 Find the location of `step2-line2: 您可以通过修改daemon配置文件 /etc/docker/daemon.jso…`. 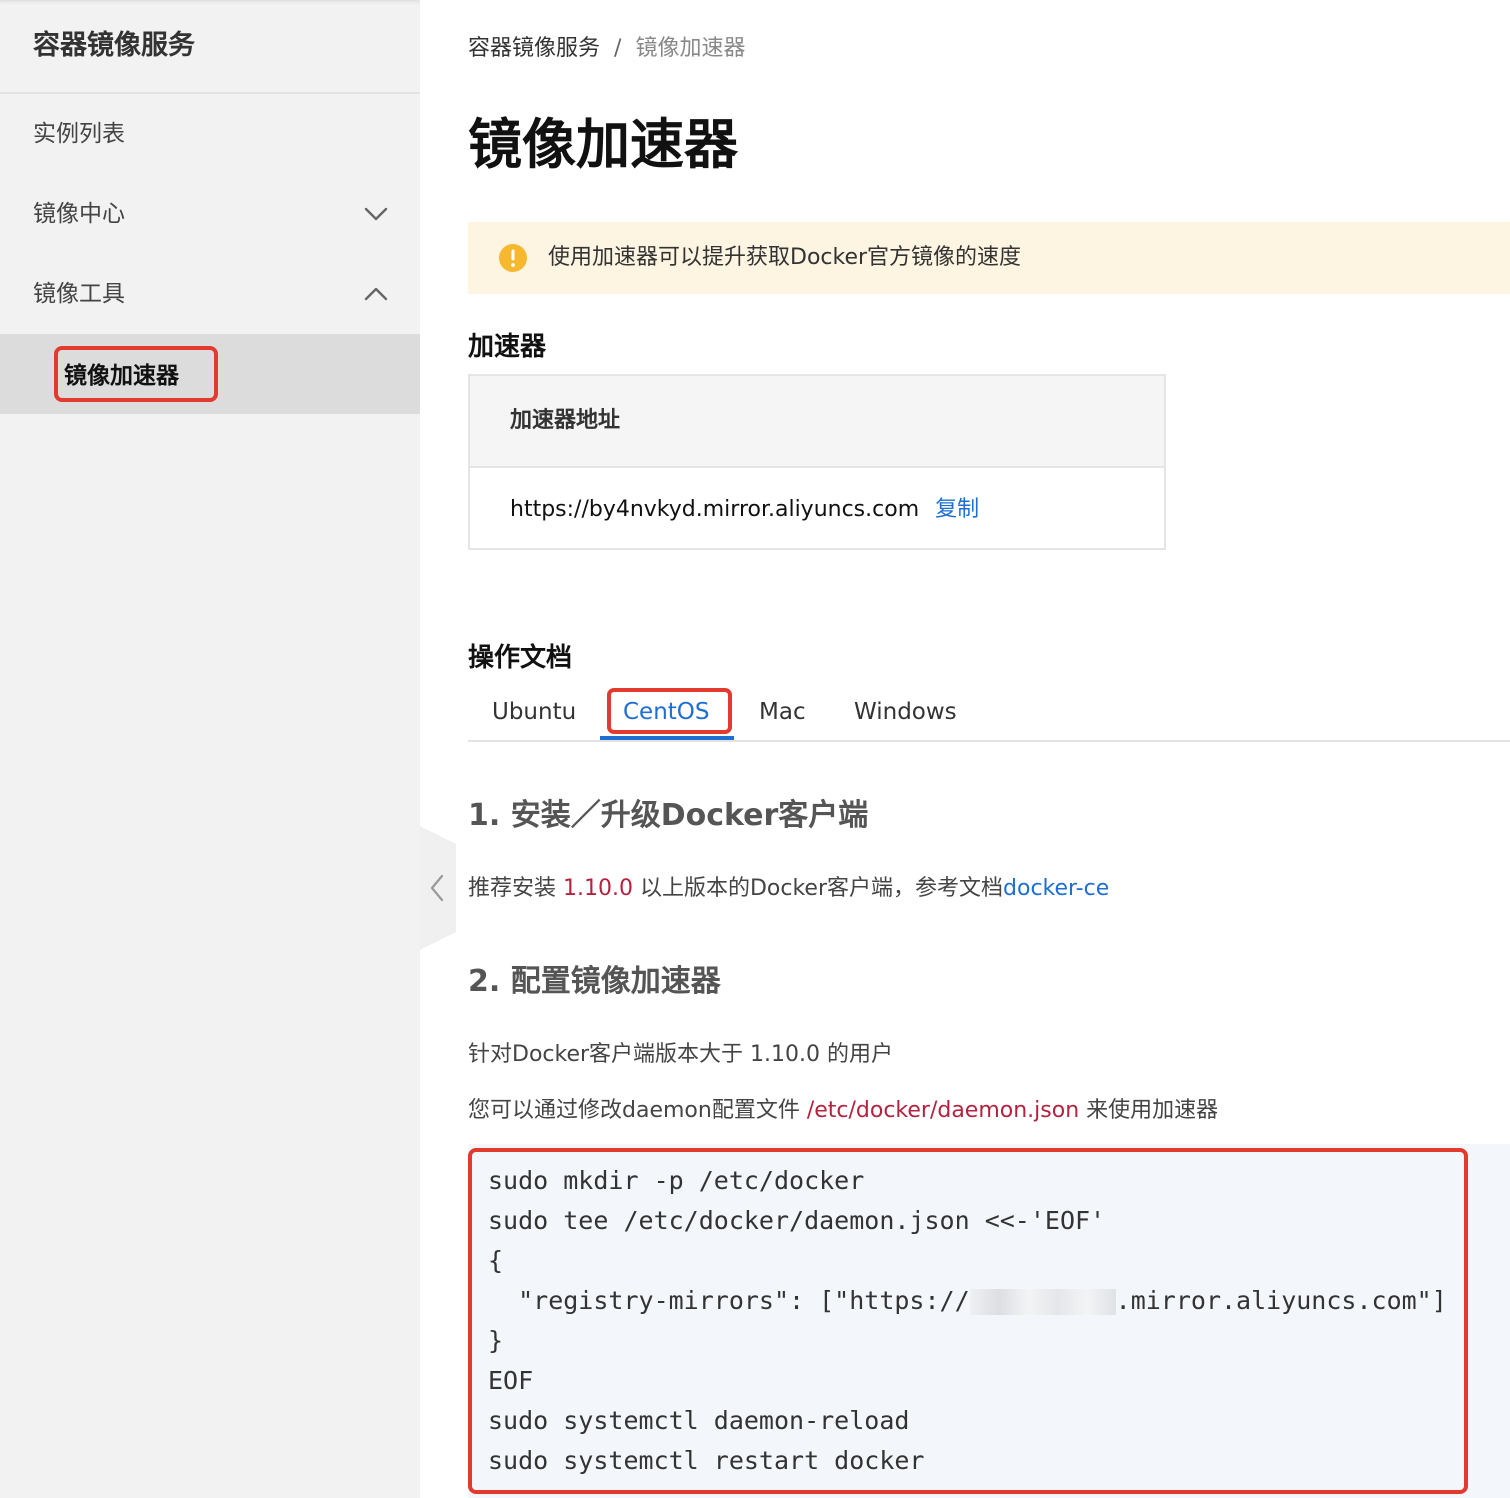

step2-line2: 您可以通过修改daemon配置文件 /etc/docker/daemon.jso… is located at coordinates (843, 1108).